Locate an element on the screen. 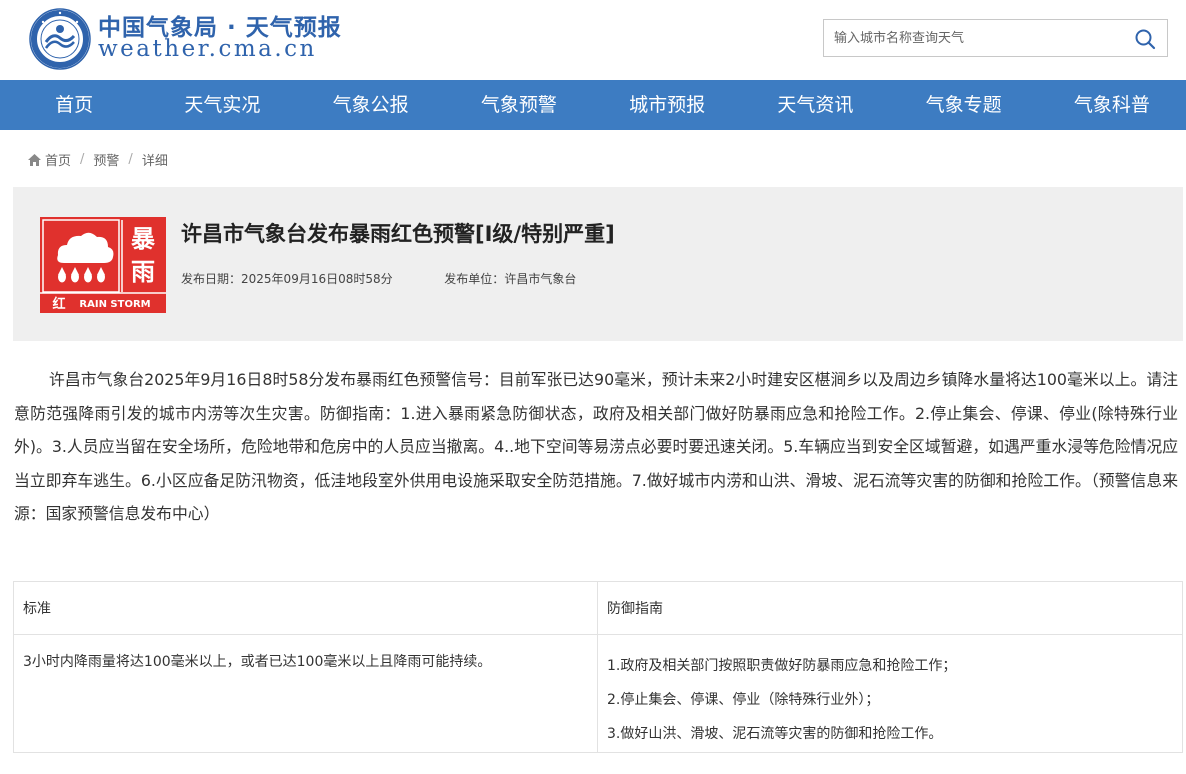  alert-title: 许昌市气象台发布暴雨红色预警[Ⅰ级/特别严重] is located at coordinates (398, 234).